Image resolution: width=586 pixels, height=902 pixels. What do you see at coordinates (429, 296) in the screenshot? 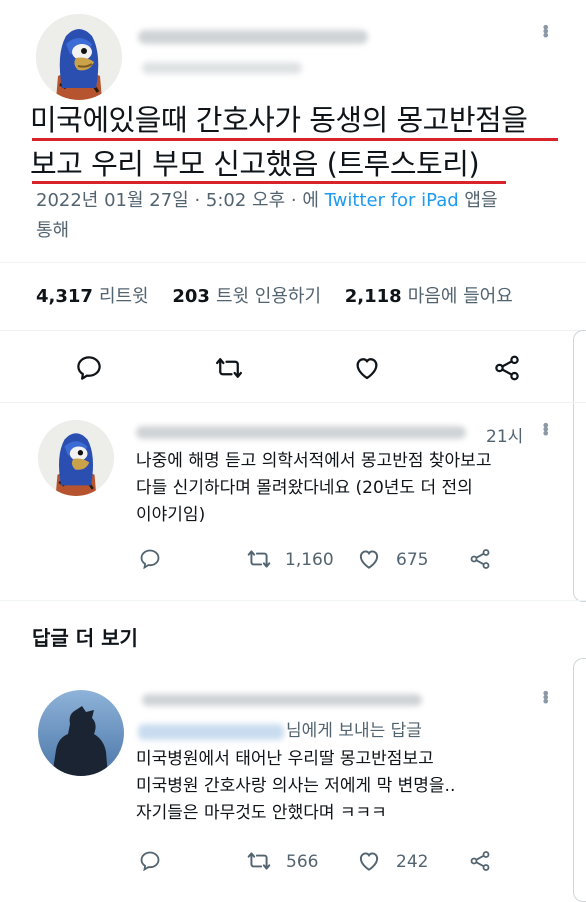
I see `like-count: 2,118 마음에 들어요` at bounding box center [429, 296].